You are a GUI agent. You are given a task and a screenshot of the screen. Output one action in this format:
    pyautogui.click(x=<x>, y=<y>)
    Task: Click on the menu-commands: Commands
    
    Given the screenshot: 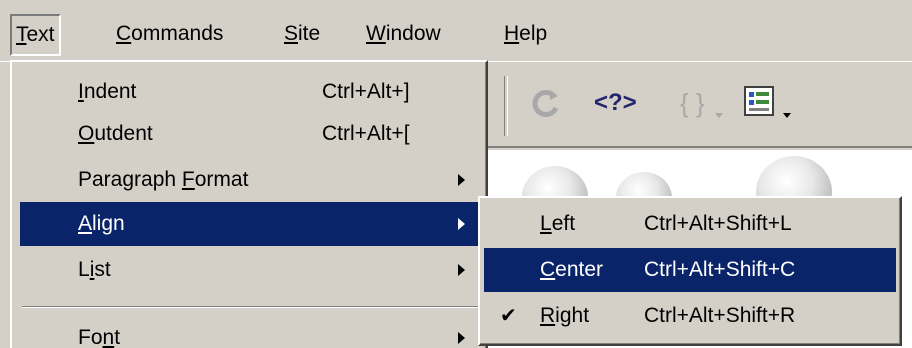 What is the action you would take?
    pyautogui.click(x=169, y=35)
    